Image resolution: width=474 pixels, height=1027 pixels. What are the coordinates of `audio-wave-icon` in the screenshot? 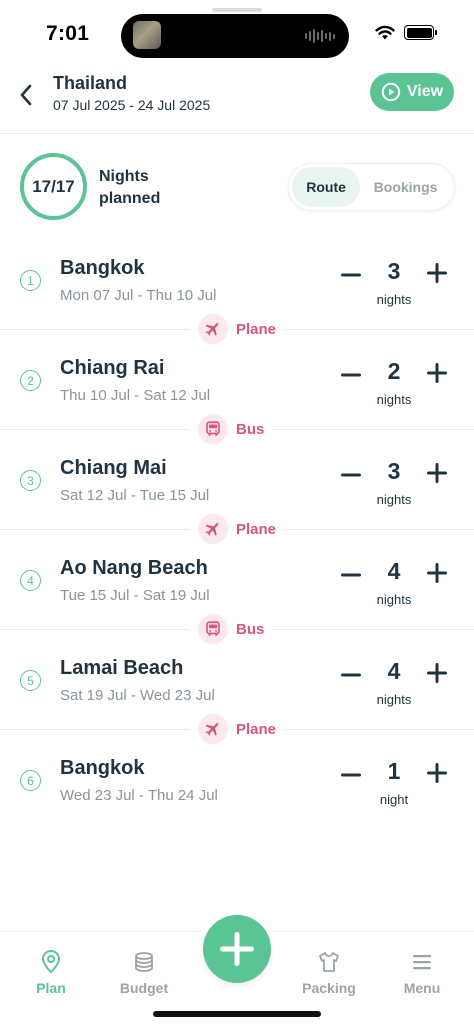 It's located at (320, 36).